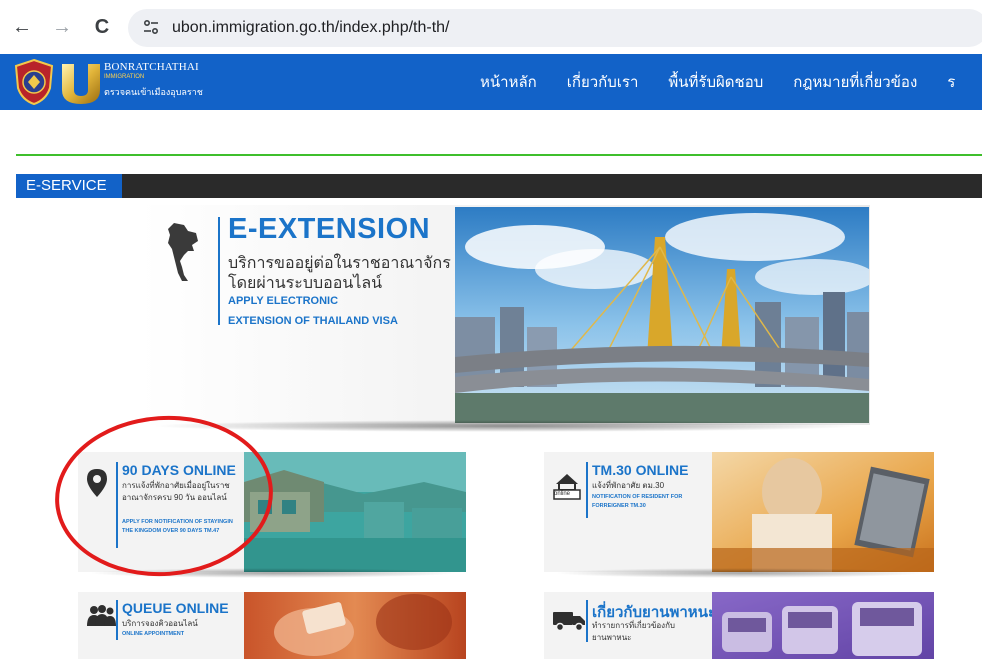 Image resolution: width=982 pixels, height=659 pixels. I want to click on card-90-title: 90 DAYS ONLINE, so click(179, 470).